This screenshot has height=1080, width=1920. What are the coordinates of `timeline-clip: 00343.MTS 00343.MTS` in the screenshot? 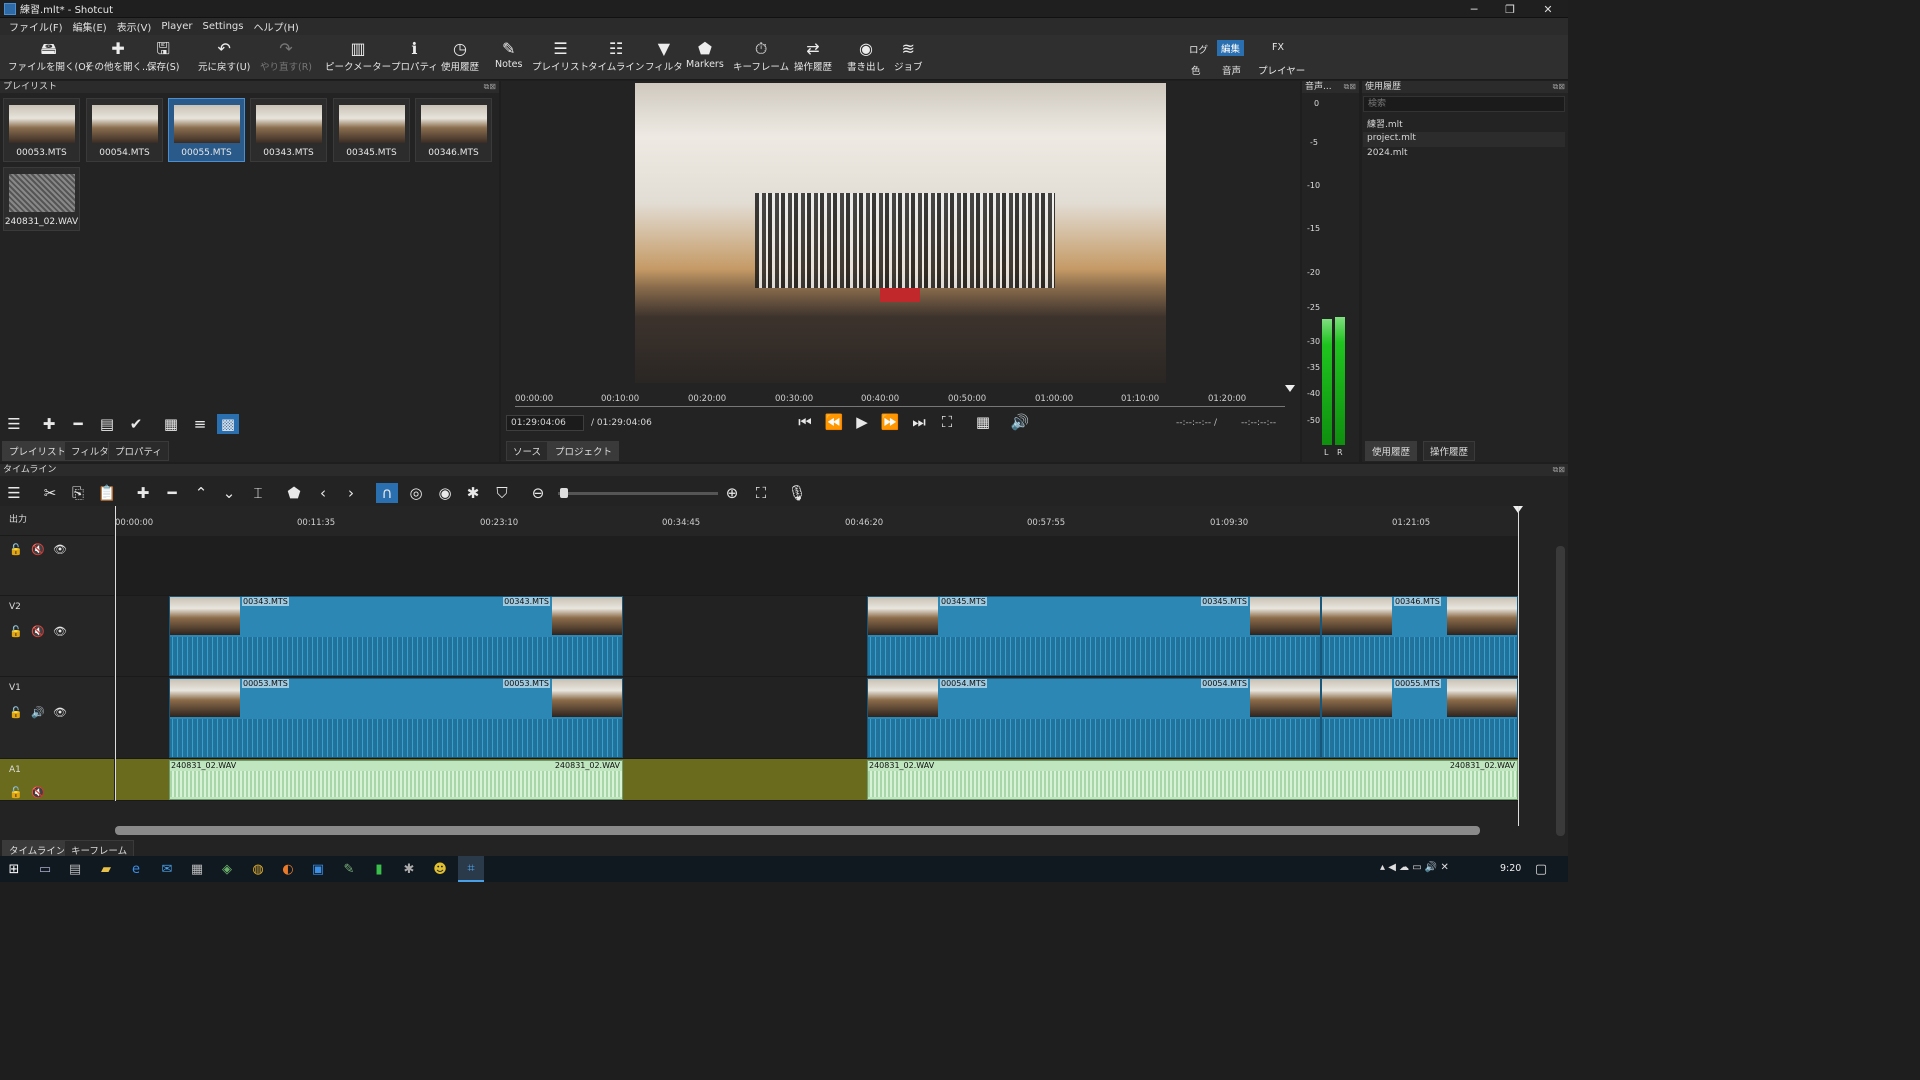 It's located at (396, 636).